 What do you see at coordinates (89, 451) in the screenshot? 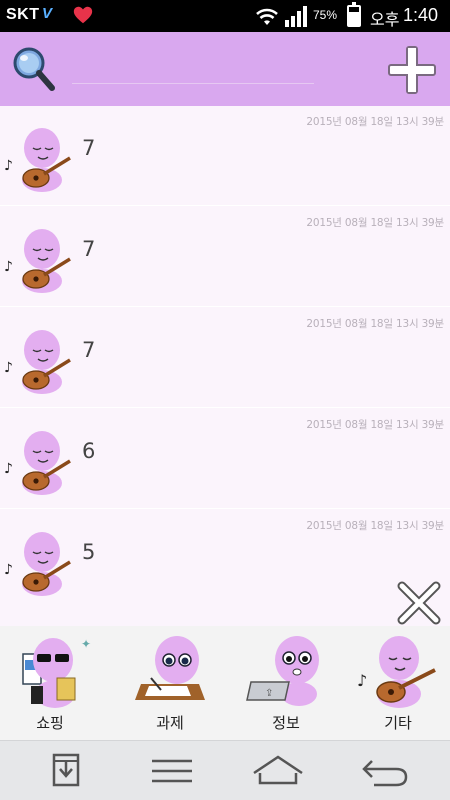
I see `entry-value: 6` at bounding box center [89, 451].